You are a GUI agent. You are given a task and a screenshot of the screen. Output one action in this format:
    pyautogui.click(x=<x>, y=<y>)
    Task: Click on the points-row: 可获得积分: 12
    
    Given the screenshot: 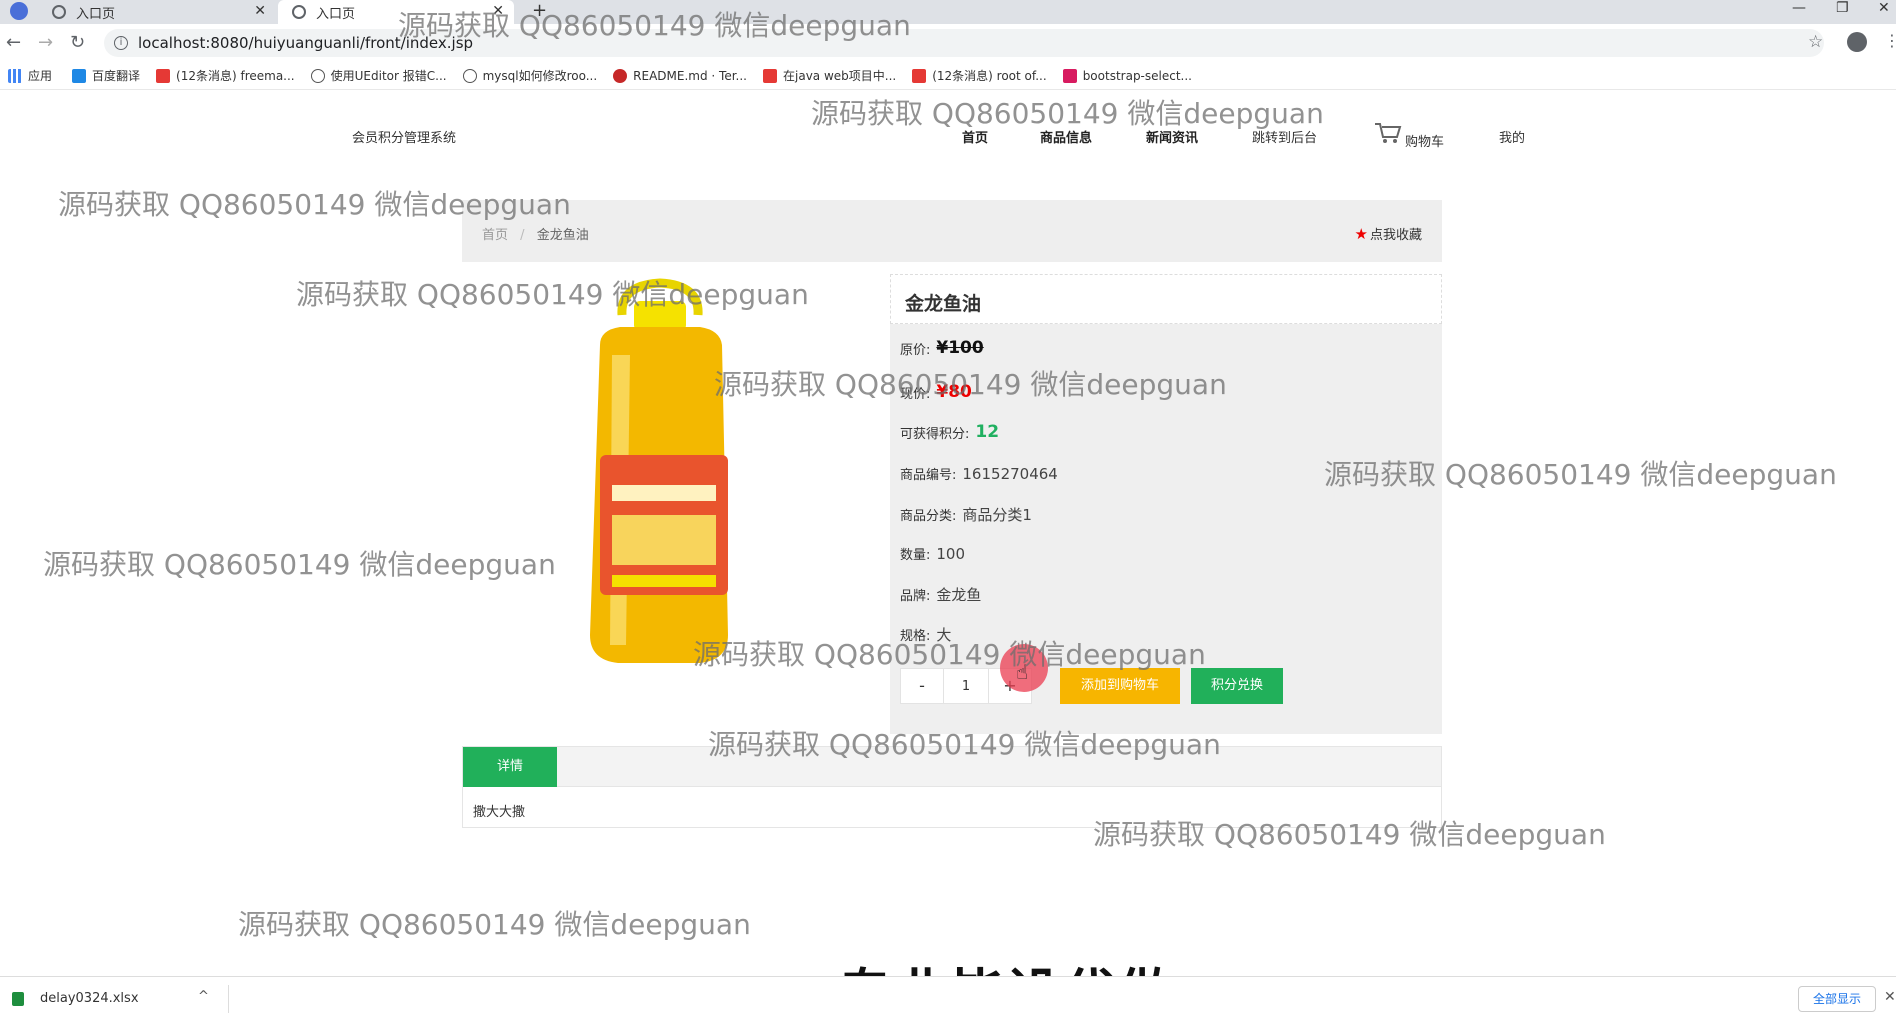 What is the action you would take?
    pyautogui.click(x=949, y=432)
    